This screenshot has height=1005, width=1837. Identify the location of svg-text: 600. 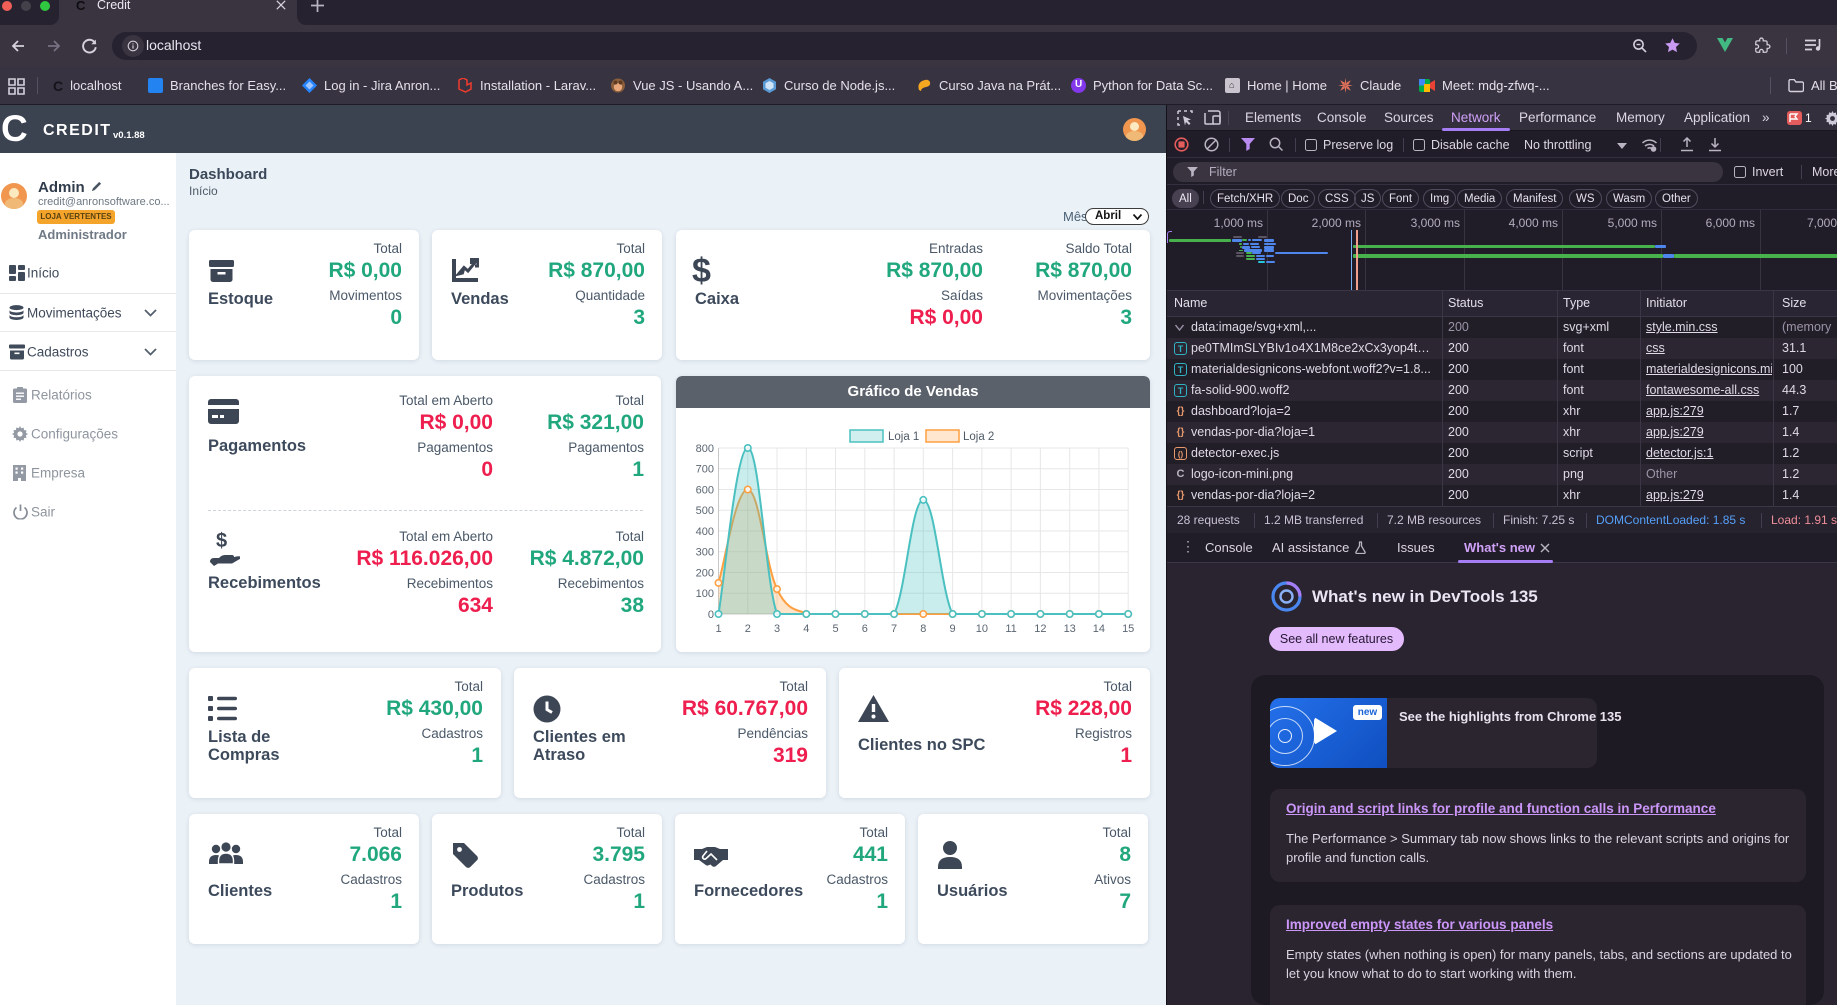
(705, 491).